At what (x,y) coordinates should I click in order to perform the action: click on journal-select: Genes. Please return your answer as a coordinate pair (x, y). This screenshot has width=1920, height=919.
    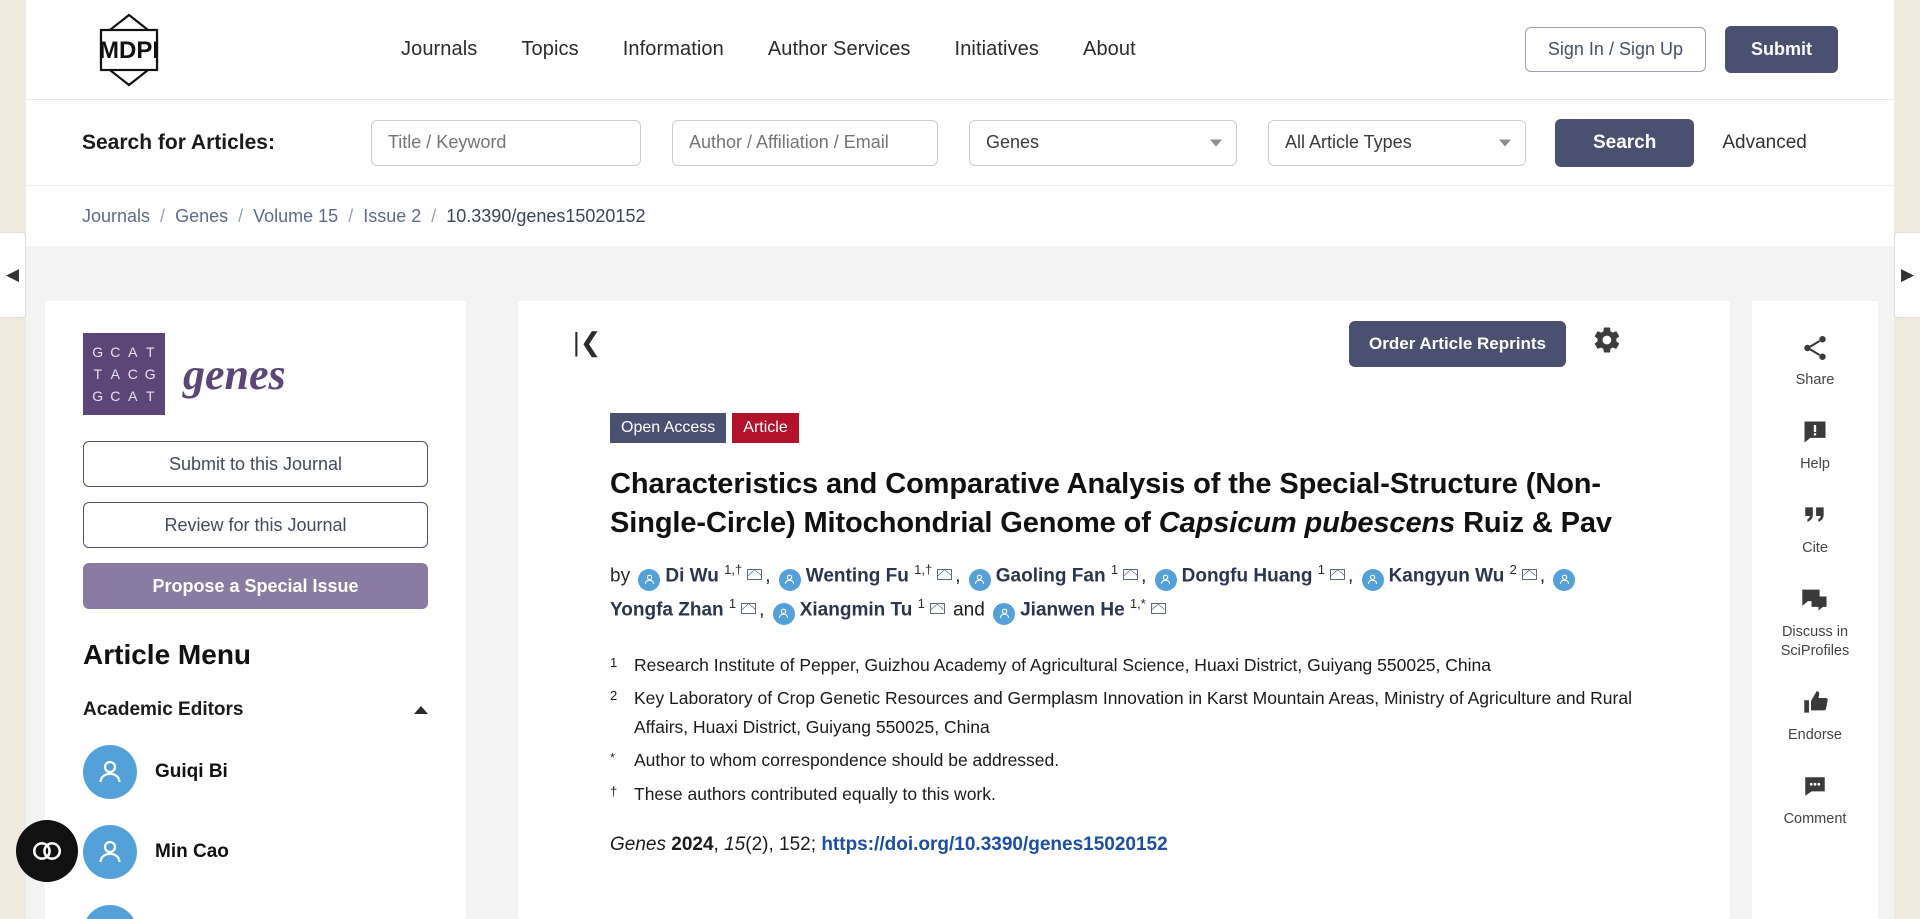
    Looking at the image, I should click on (1102, 142).